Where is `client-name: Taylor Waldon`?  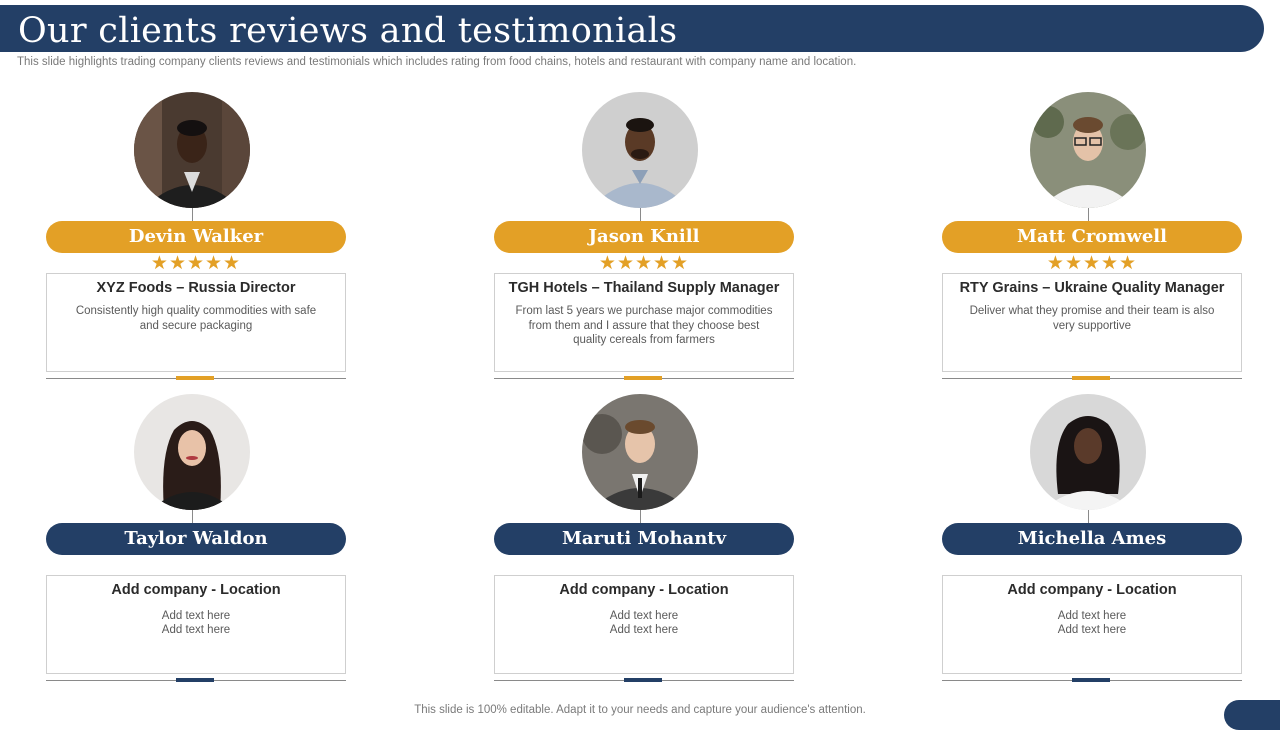 client-name: Taylor Waldon is located at coordinates (196, 539).